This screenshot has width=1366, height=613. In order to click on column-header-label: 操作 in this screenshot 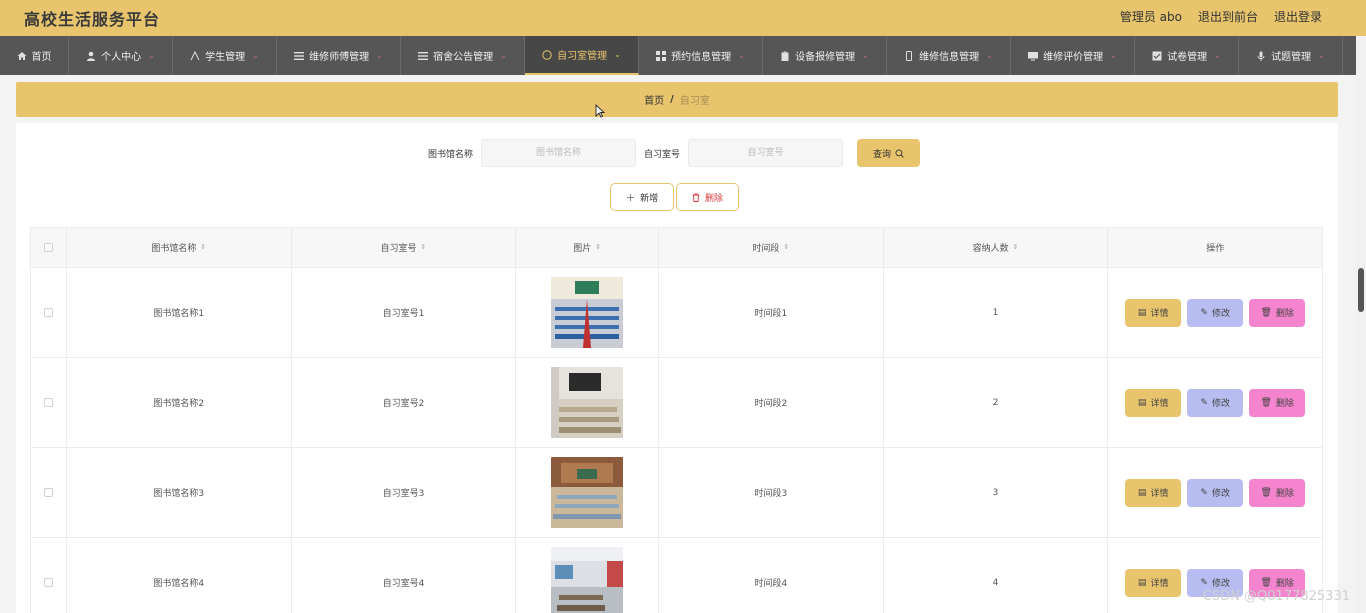, I will do `click(1215, 249)`.